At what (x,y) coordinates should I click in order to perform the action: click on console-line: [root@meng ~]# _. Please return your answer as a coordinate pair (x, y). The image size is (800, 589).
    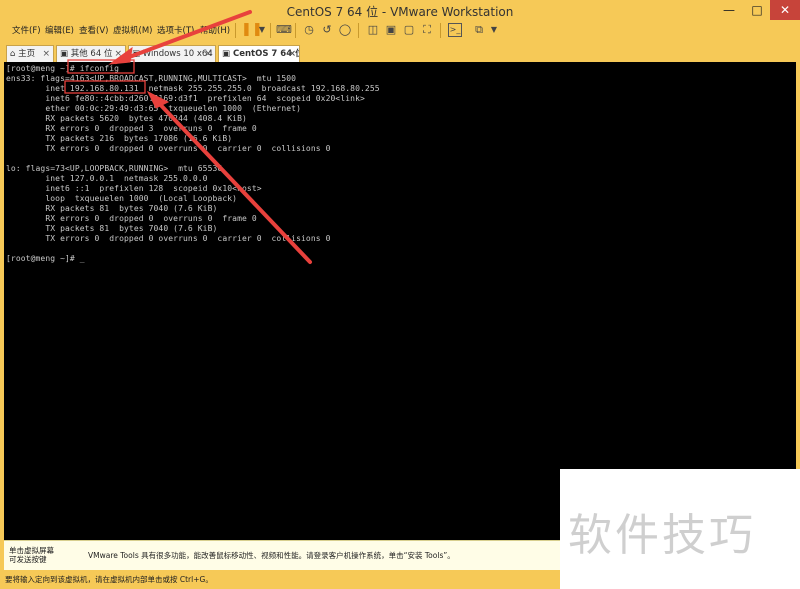
    Looking at the image, I should click on (45, 258).